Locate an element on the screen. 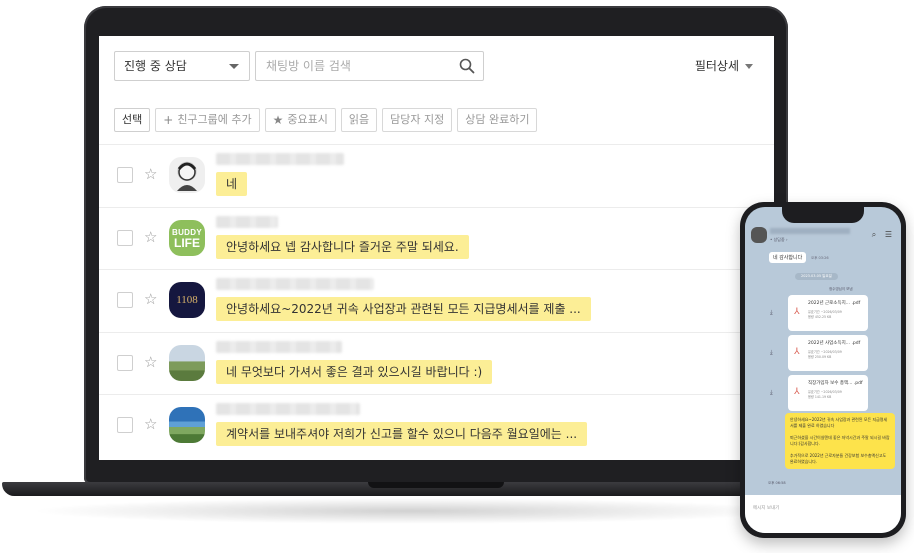 This screenshot has height=553, width=914. incoming-time: 오후 03:26 is located at coordinates (820, 258).